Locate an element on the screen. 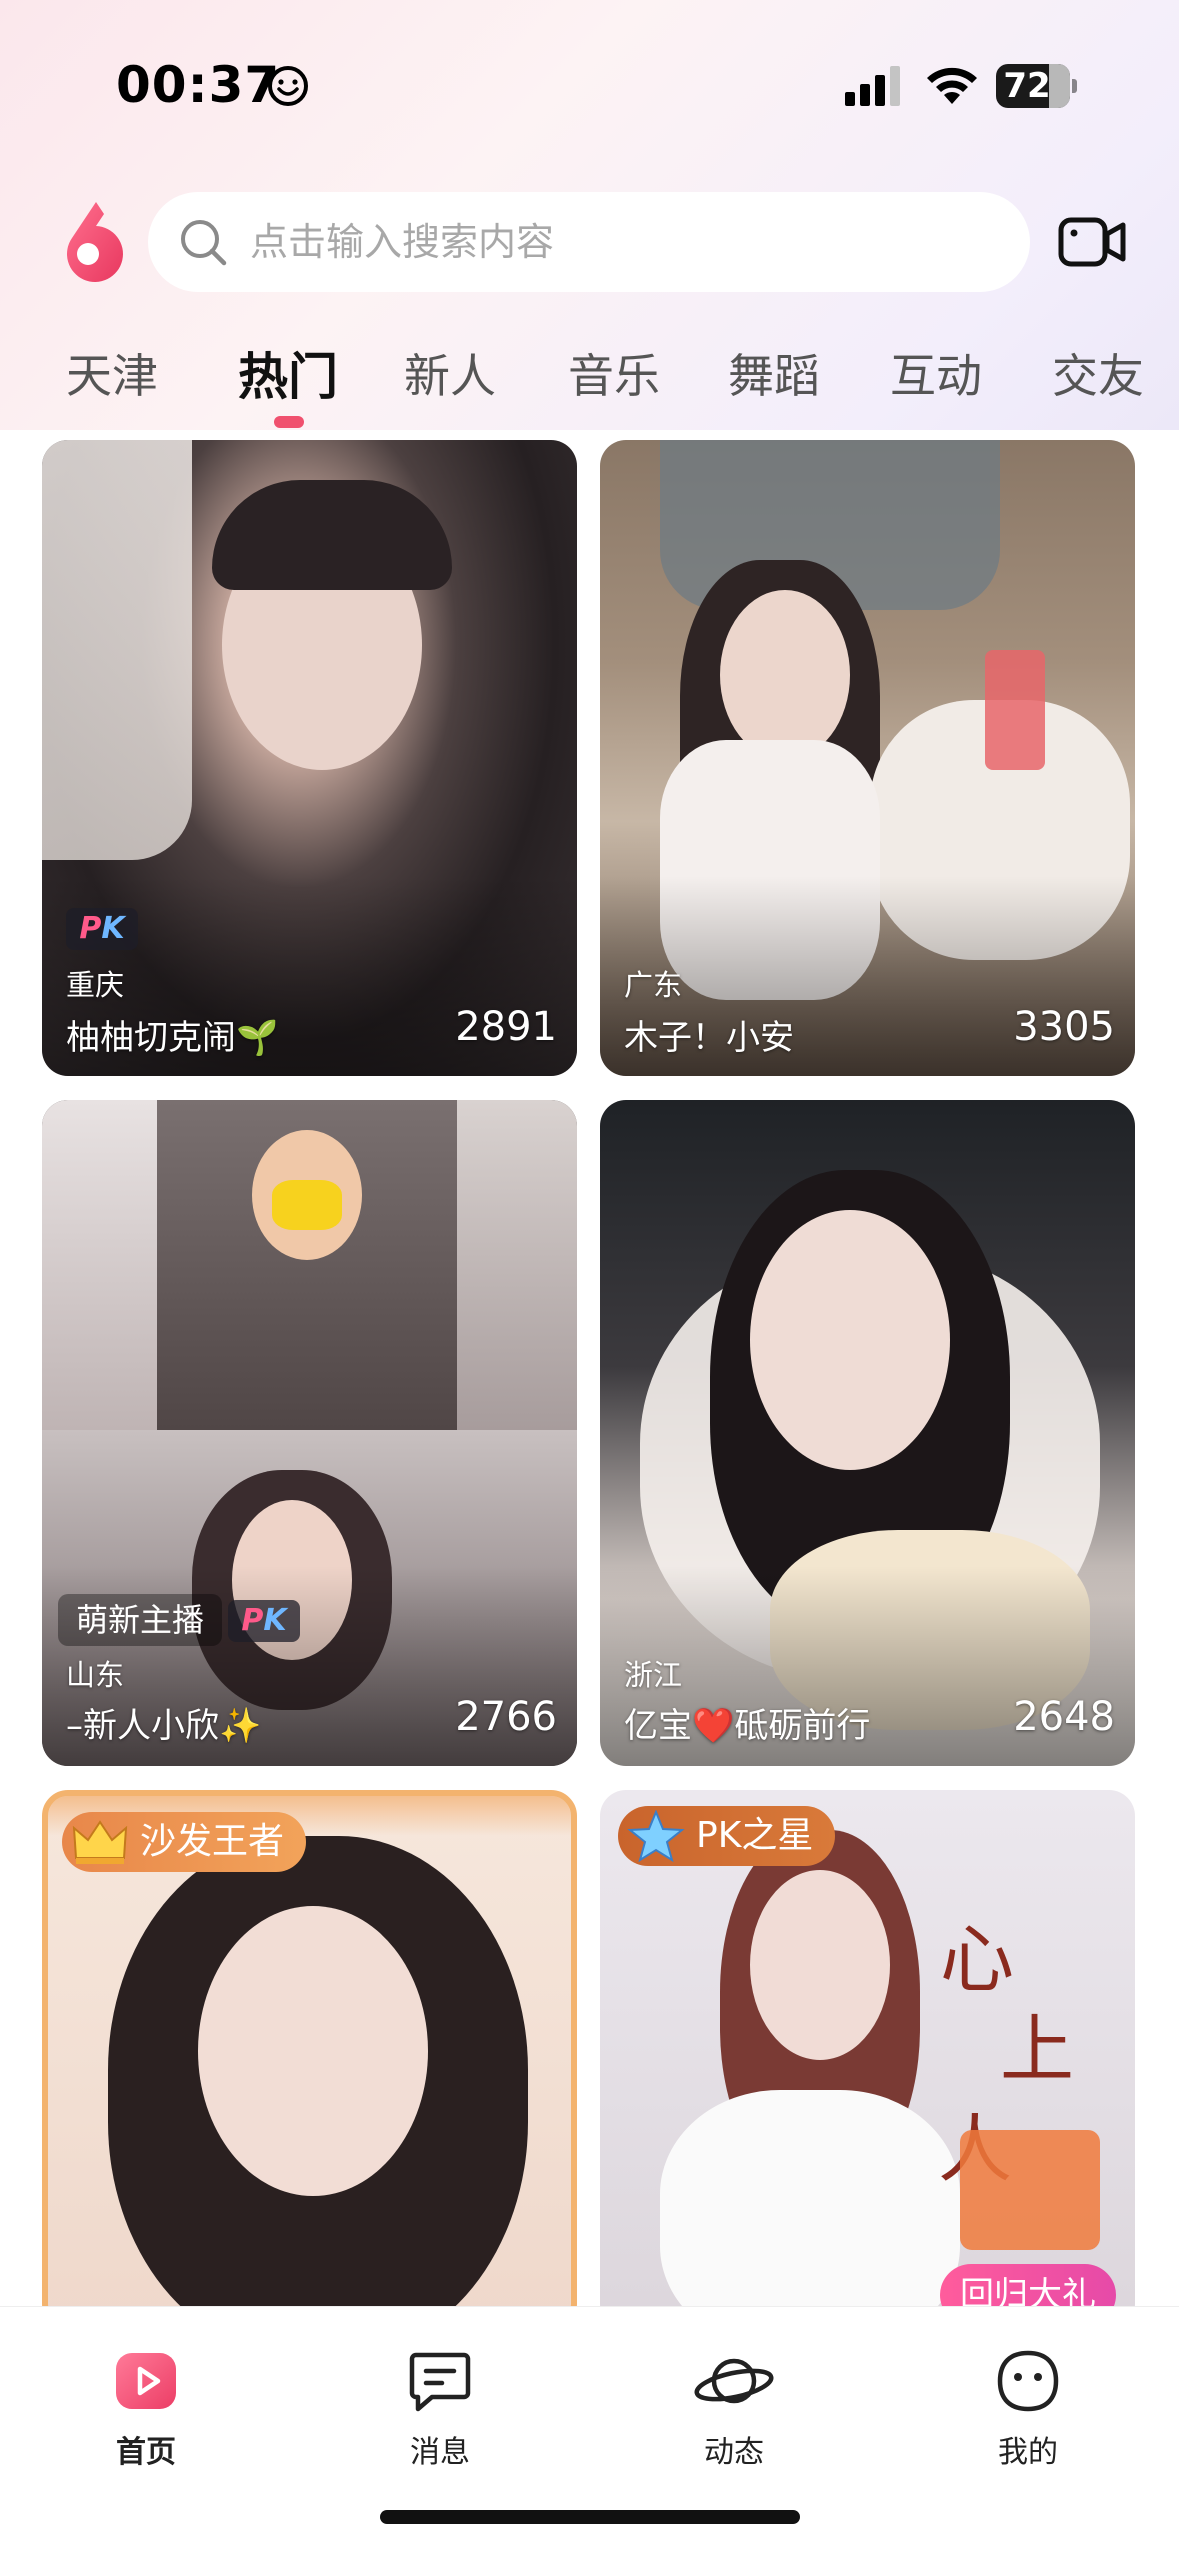 This screenshot has height=2556, width=1179. poster-art-text: 上 is located at coordinates (1037, 2050).